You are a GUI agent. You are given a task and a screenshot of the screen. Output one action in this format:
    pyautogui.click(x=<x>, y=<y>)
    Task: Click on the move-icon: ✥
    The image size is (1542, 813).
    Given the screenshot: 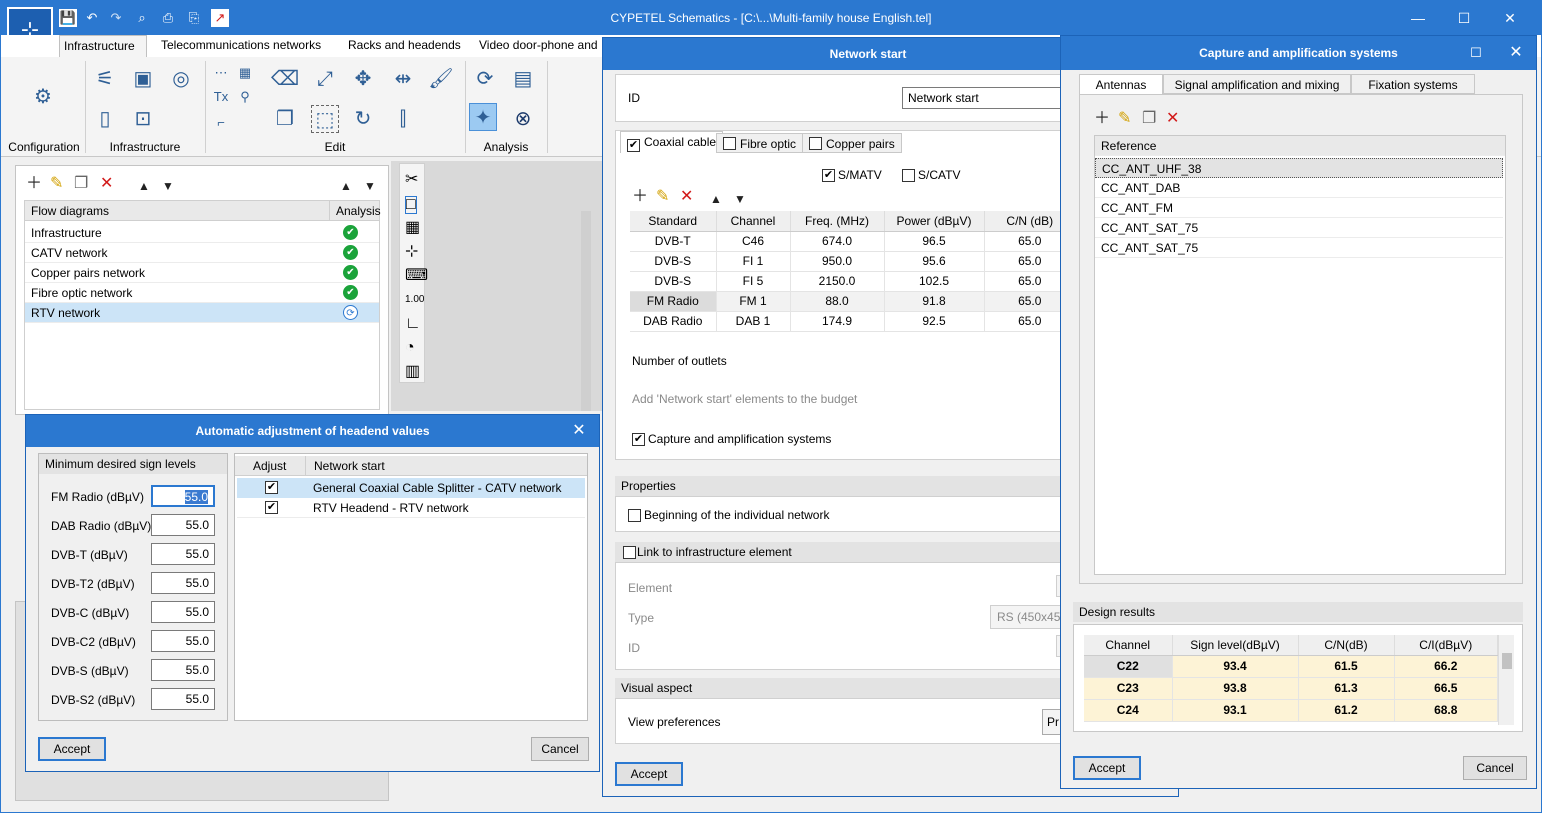 What is the action you would take?
    pyautogui.click(x=363, y=79)
    